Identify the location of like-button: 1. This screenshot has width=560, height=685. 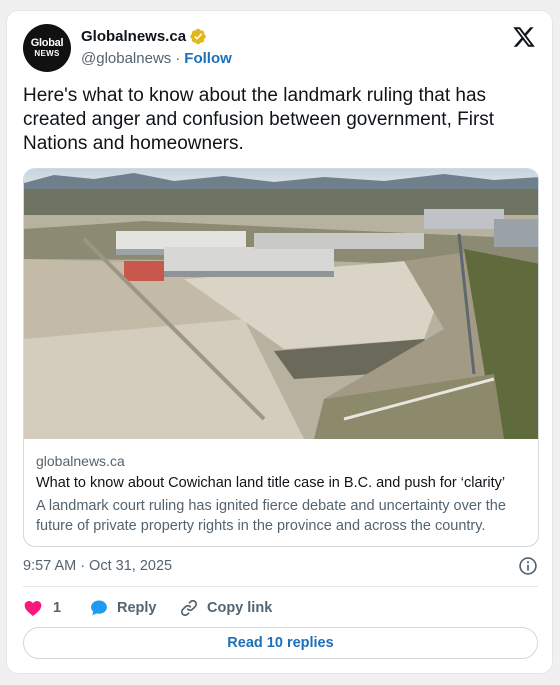
(42, 608).